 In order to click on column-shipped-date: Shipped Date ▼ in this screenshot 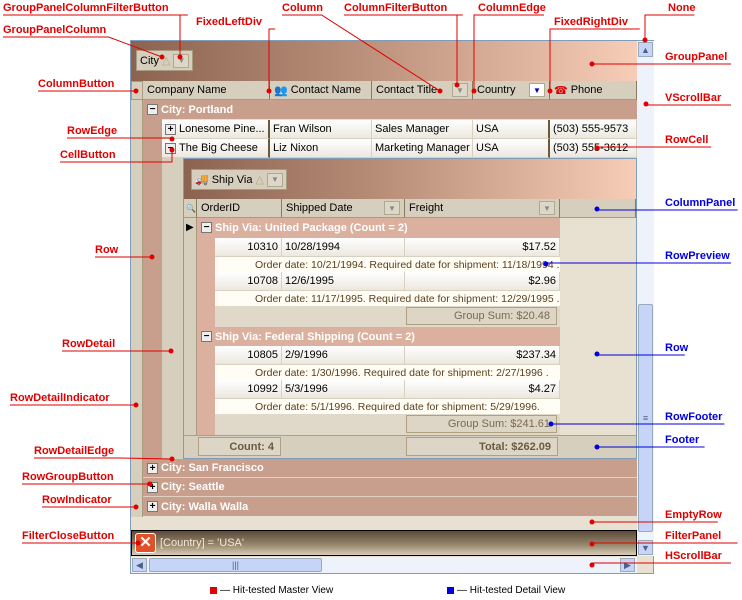, I will do `click(343, 208)`.